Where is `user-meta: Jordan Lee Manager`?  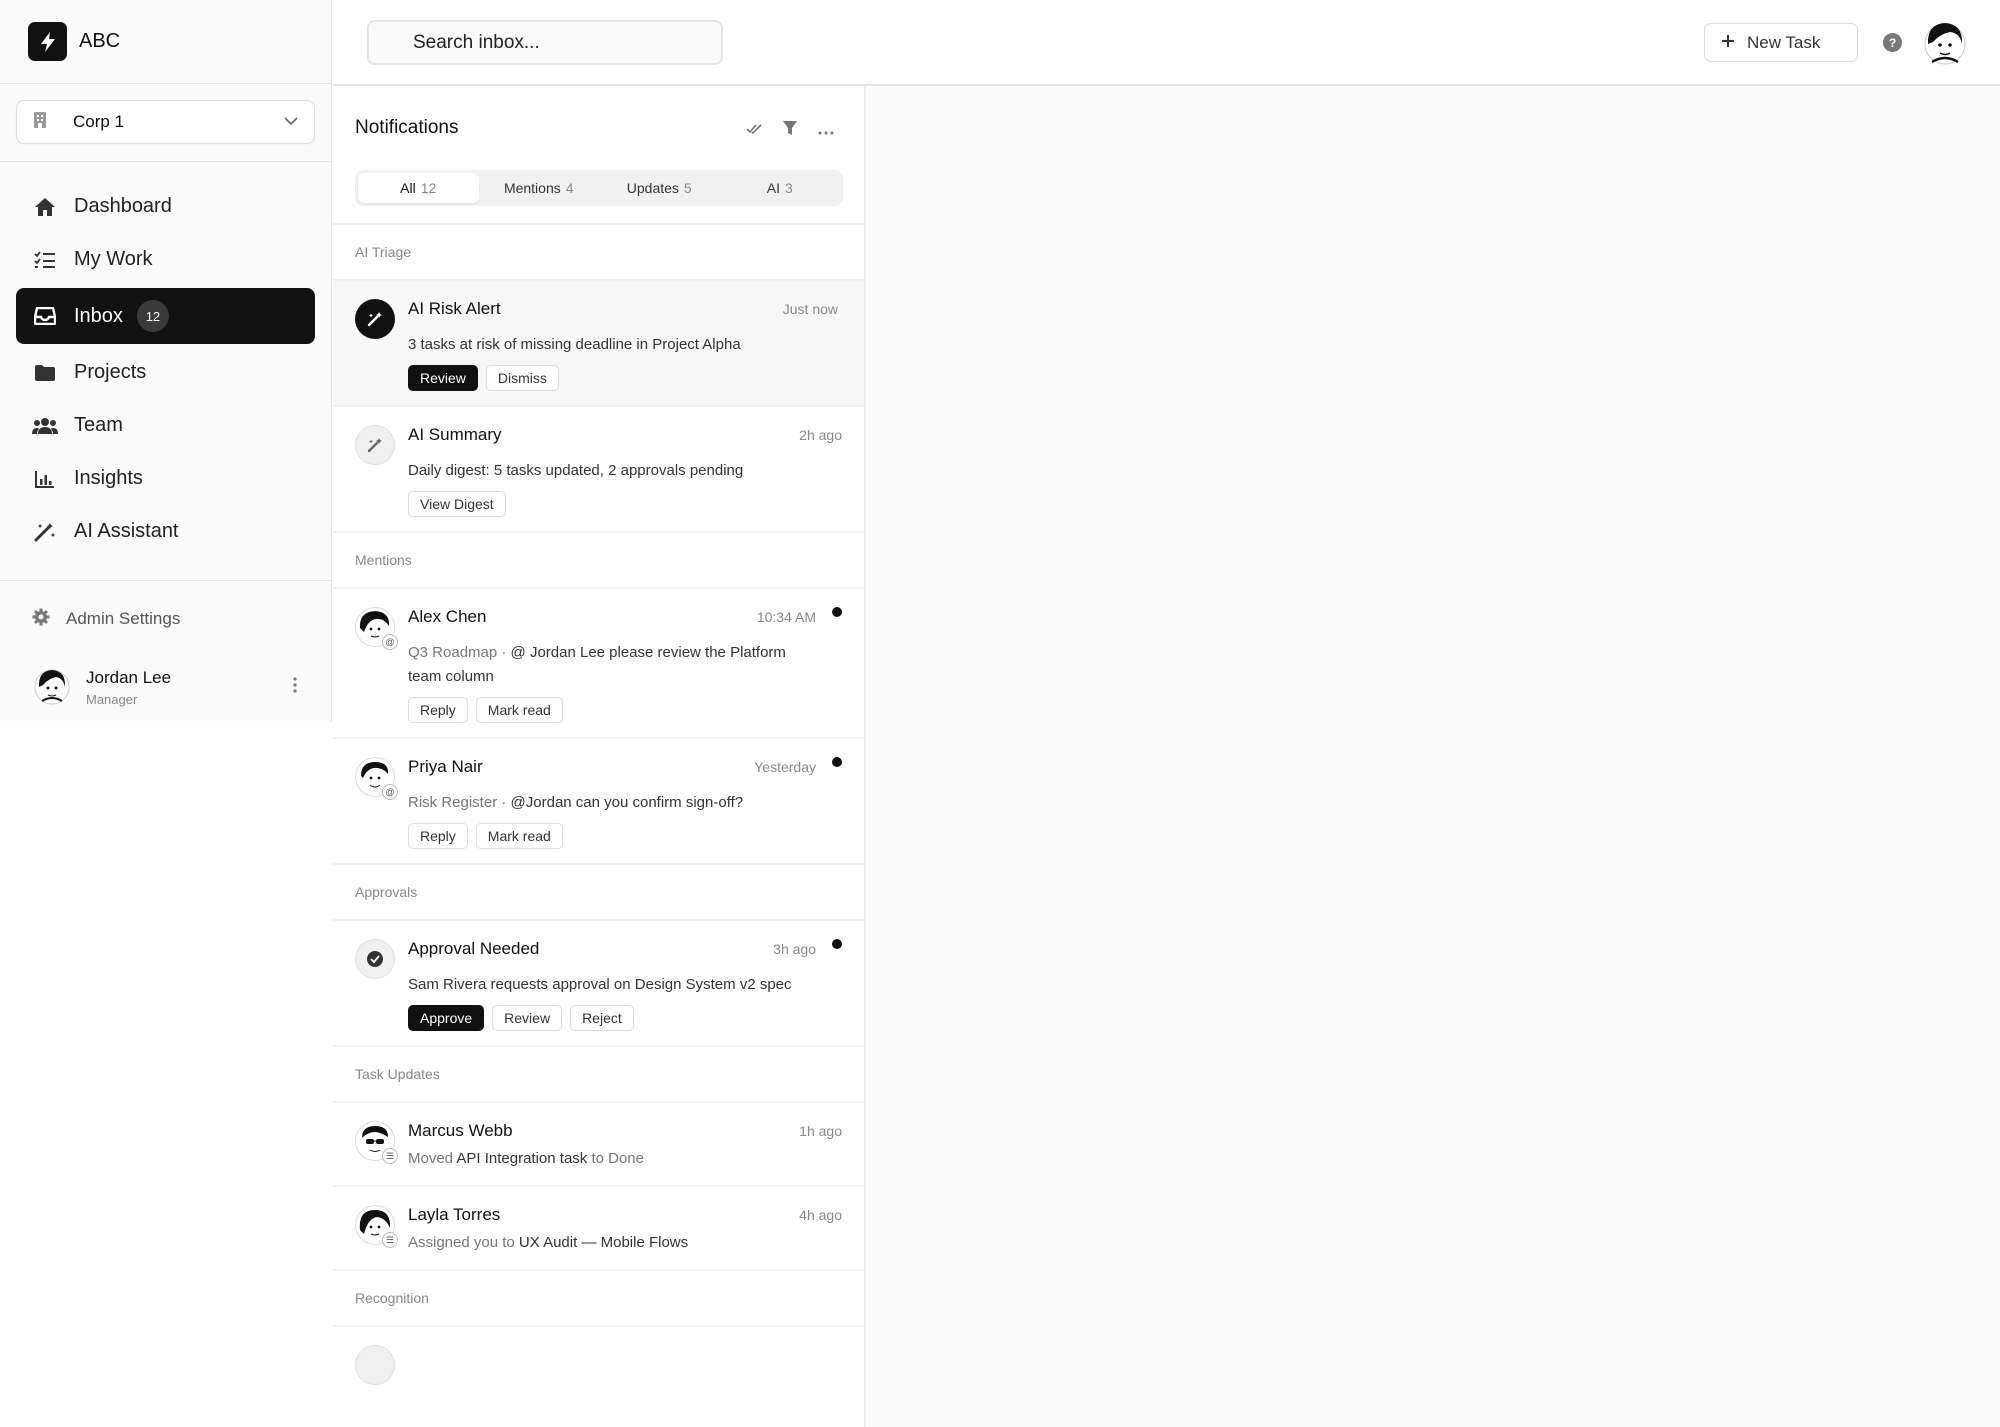
user-meta: Jordan Lee Manager is located at coordinates (189, 687).